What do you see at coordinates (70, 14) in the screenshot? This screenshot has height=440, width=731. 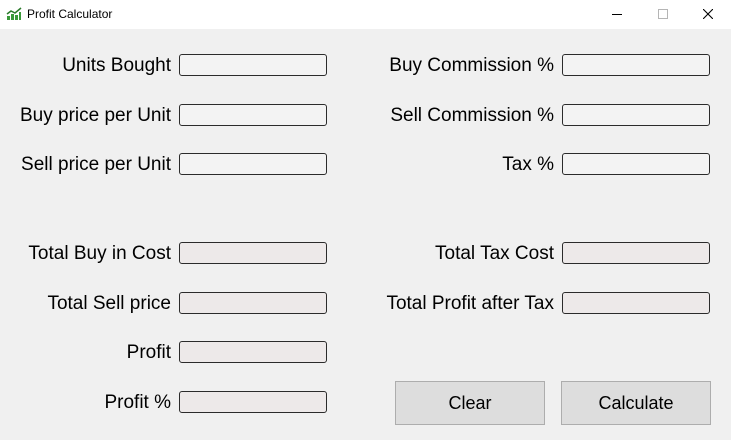 I see `window-title: Profit Calculator` at bounding box center [70, 14].